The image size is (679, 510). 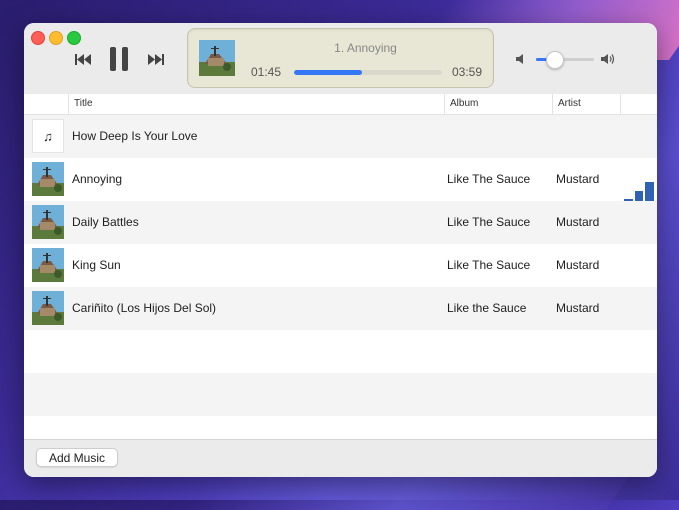 I want to click on total-time: 03:59, so click(x=466, y=72).